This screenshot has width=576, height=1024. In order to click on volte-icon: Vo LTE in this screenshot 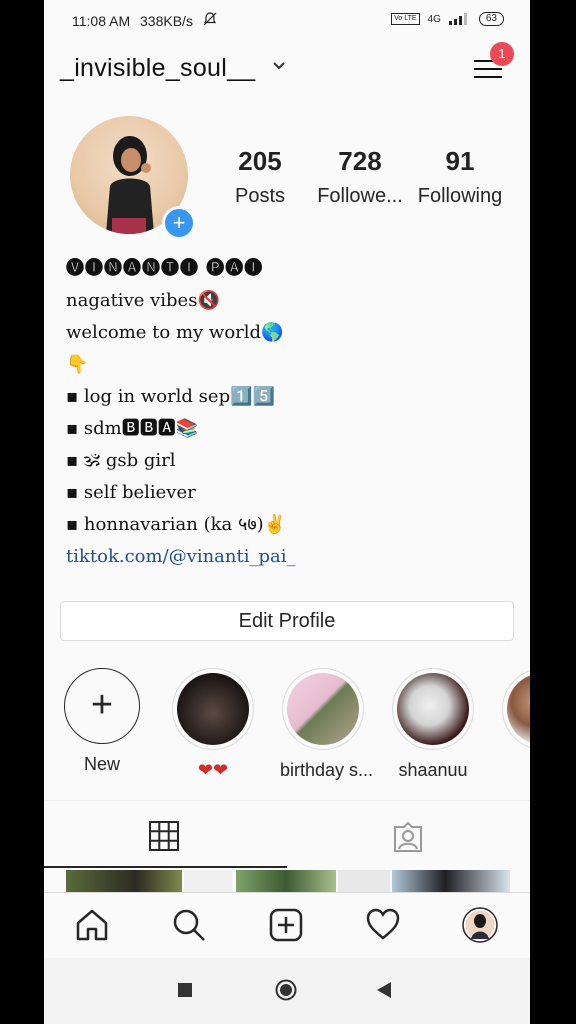, I will do `click(405, 19)`.